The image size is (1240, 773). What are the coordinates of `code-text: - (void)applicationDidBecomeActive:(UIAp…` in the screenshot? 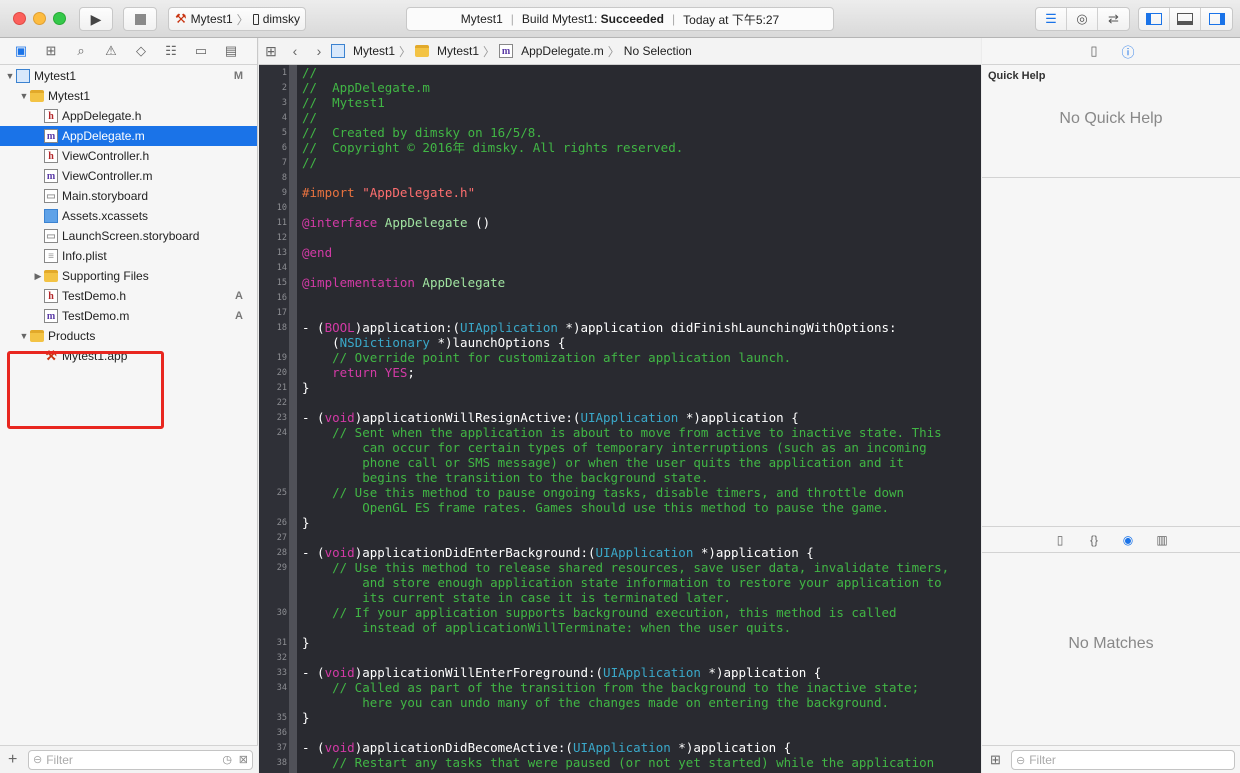 It's located at (547, 747).